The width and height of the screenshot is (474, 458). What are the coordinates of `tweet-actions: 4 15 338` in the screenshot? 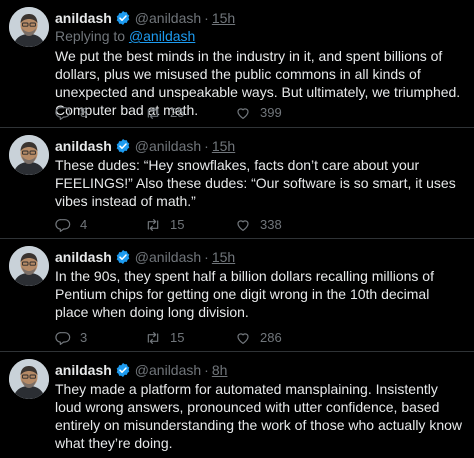 It's located at (235, 225).